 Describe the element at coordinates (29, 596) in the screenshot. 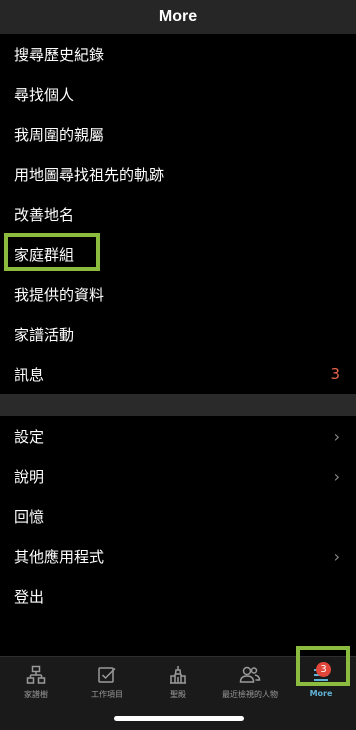

I see `menu-item-label: 登出` at that location.